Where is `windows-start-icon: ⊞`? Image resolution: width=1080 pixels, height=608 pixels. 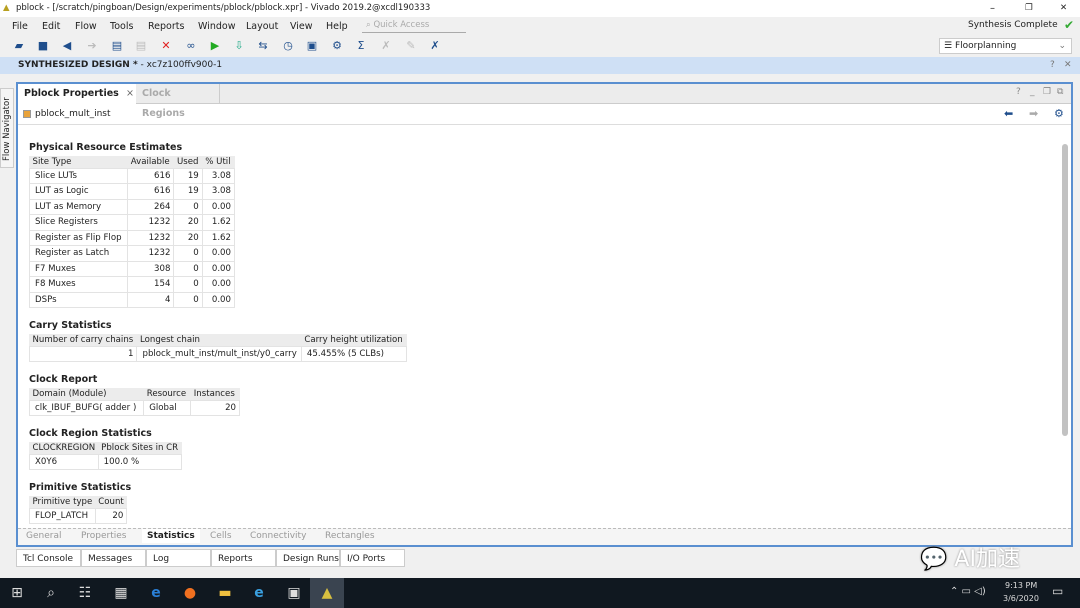 windows-start-icon: ⊞ is located at coordinates (17, 593).